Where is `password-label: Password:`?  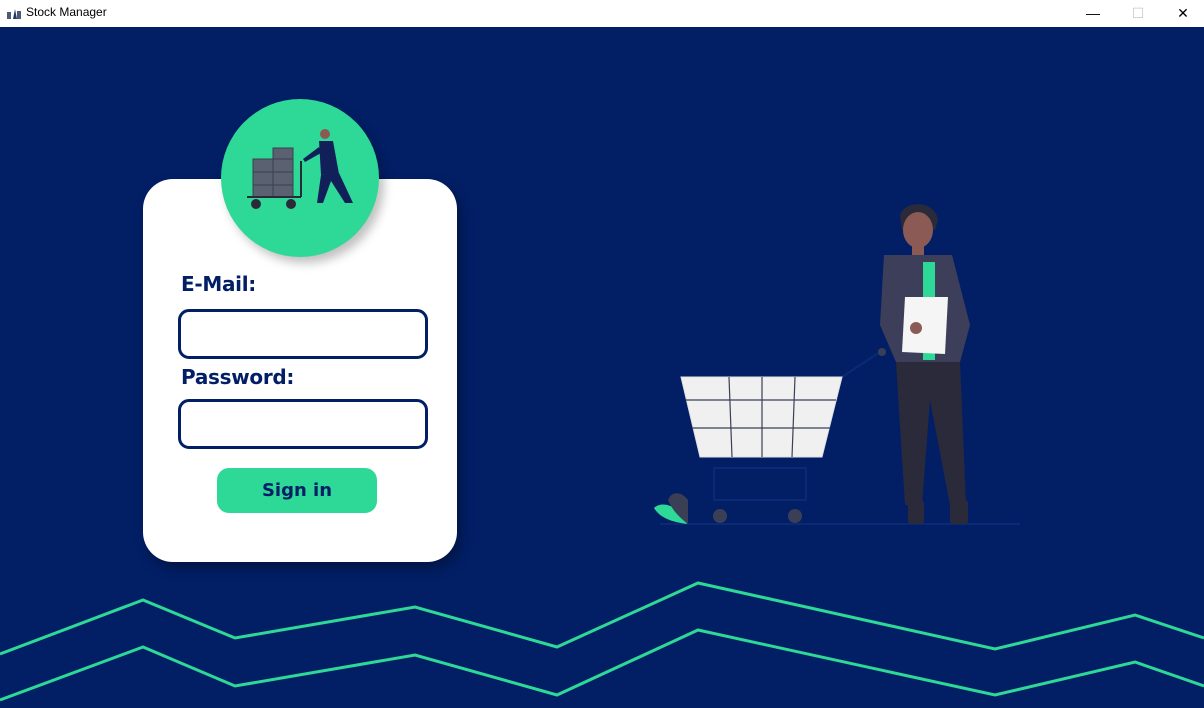
password-label: Password: is located at coordinates (238, 377).